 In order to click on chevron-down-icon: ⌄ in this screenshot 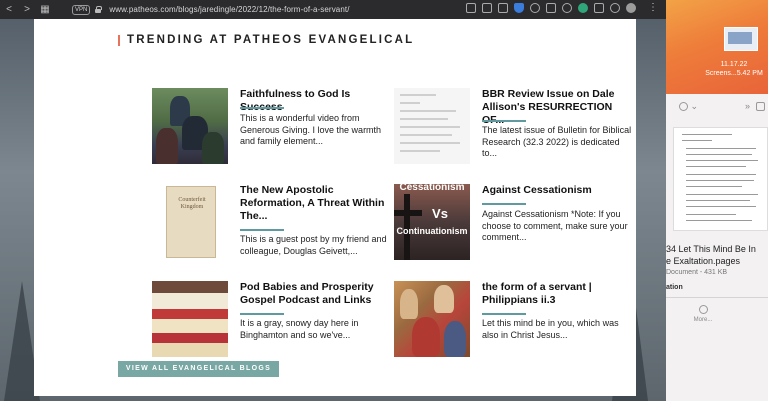, I will do `click(695, 106)`.